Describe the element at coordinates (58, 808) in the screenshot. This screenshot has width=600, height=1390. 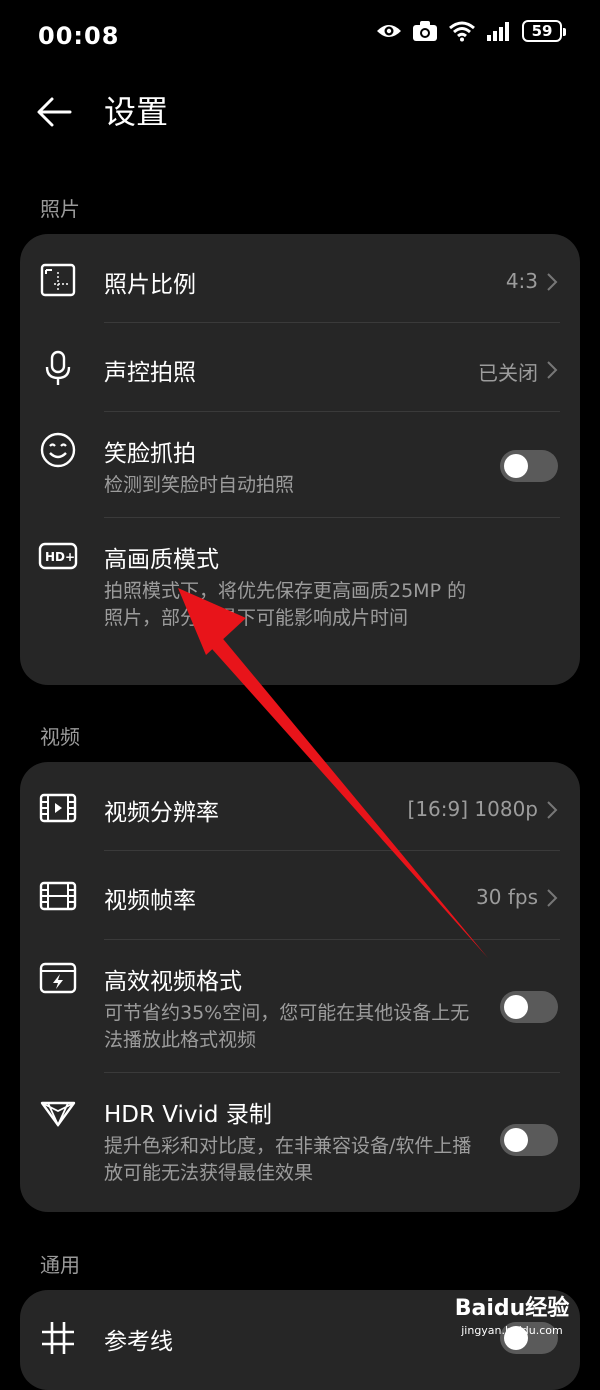
I see `video-resolution-icon` at that location.